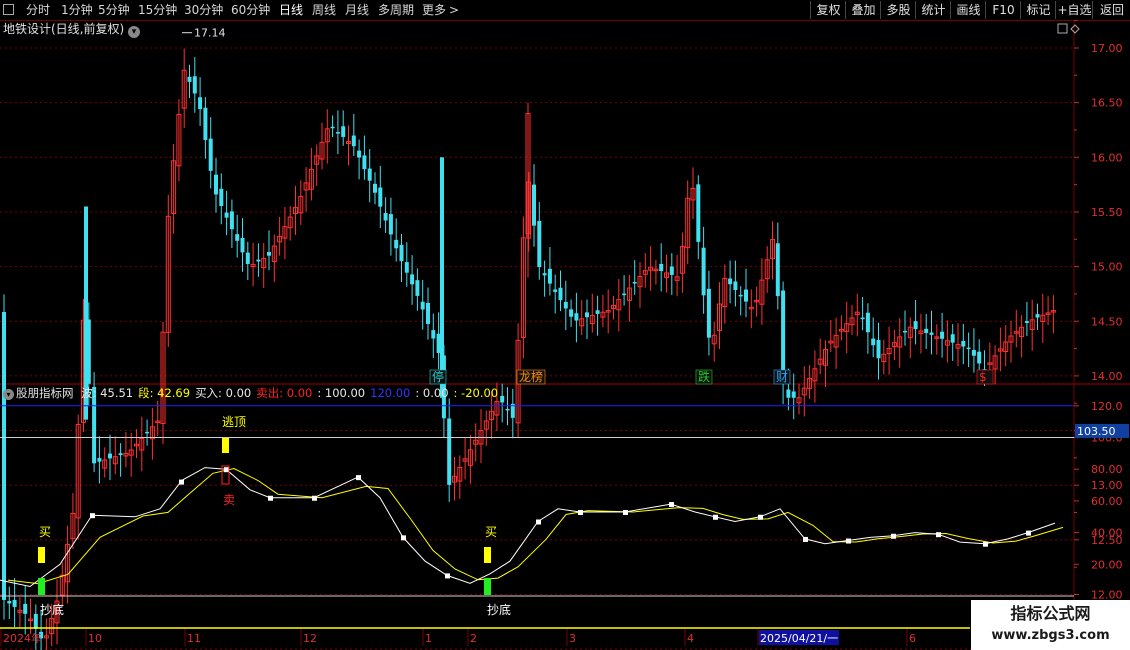 This screenshot has height=650, width=1130. I want to click on date-axis-label: 2025/04/21/一, so click(799, 638).